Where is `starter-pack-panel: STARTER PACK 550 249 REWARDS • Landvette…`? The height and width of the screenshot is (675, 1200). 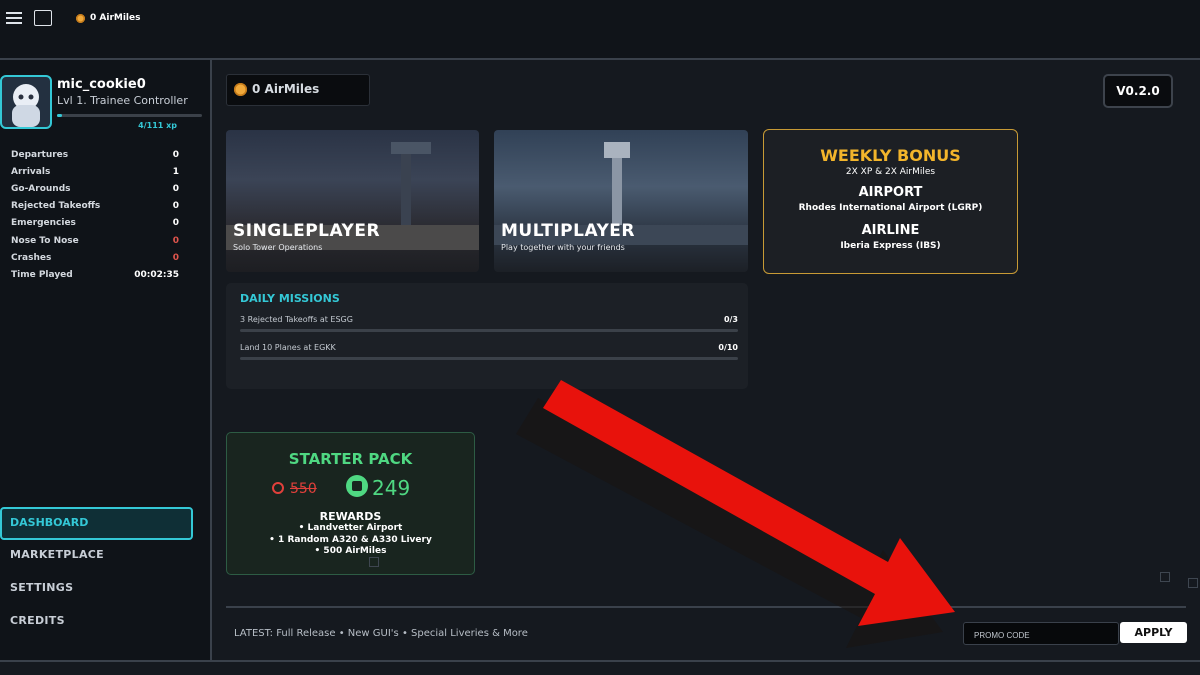
starter-pack-panel: STARTER PACK 550 249 REWARDS • Landvette… is located at coordinates (350, 503).